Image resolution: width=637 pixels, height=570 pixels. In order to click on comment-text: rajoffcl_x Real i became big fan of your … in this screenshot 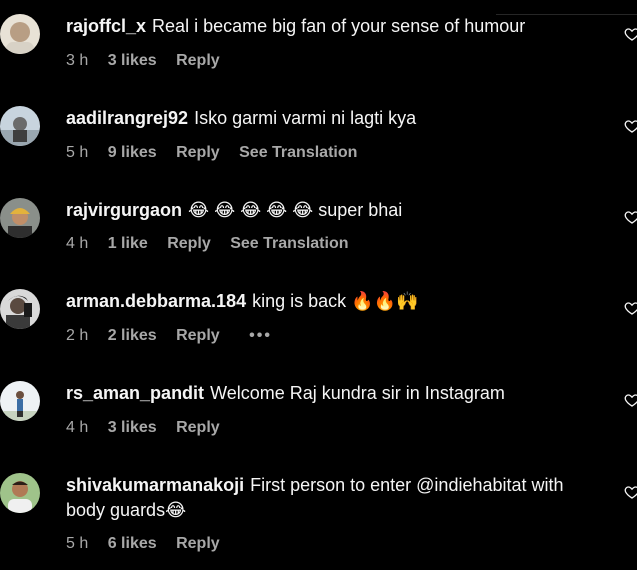, I will do `click(331, 26)`.